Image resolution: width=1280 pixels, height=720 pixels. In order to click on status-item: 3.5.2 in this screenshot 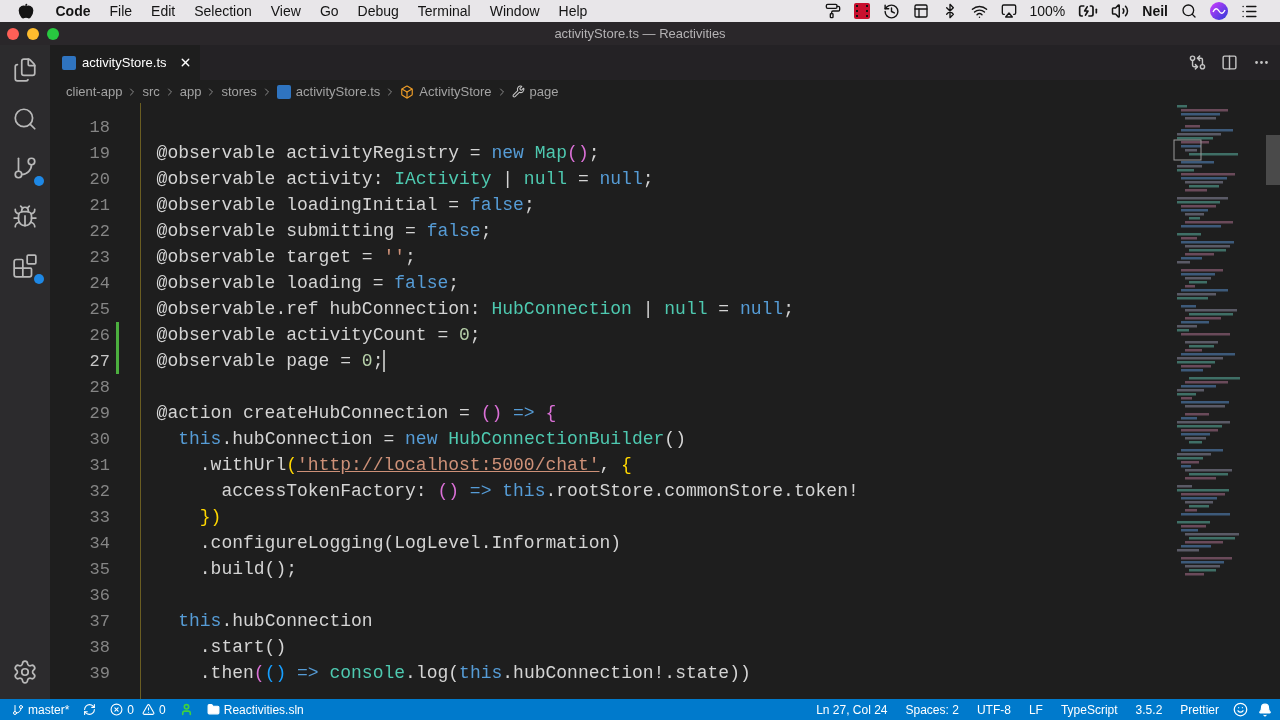, I will do `click(1149, 709)`.